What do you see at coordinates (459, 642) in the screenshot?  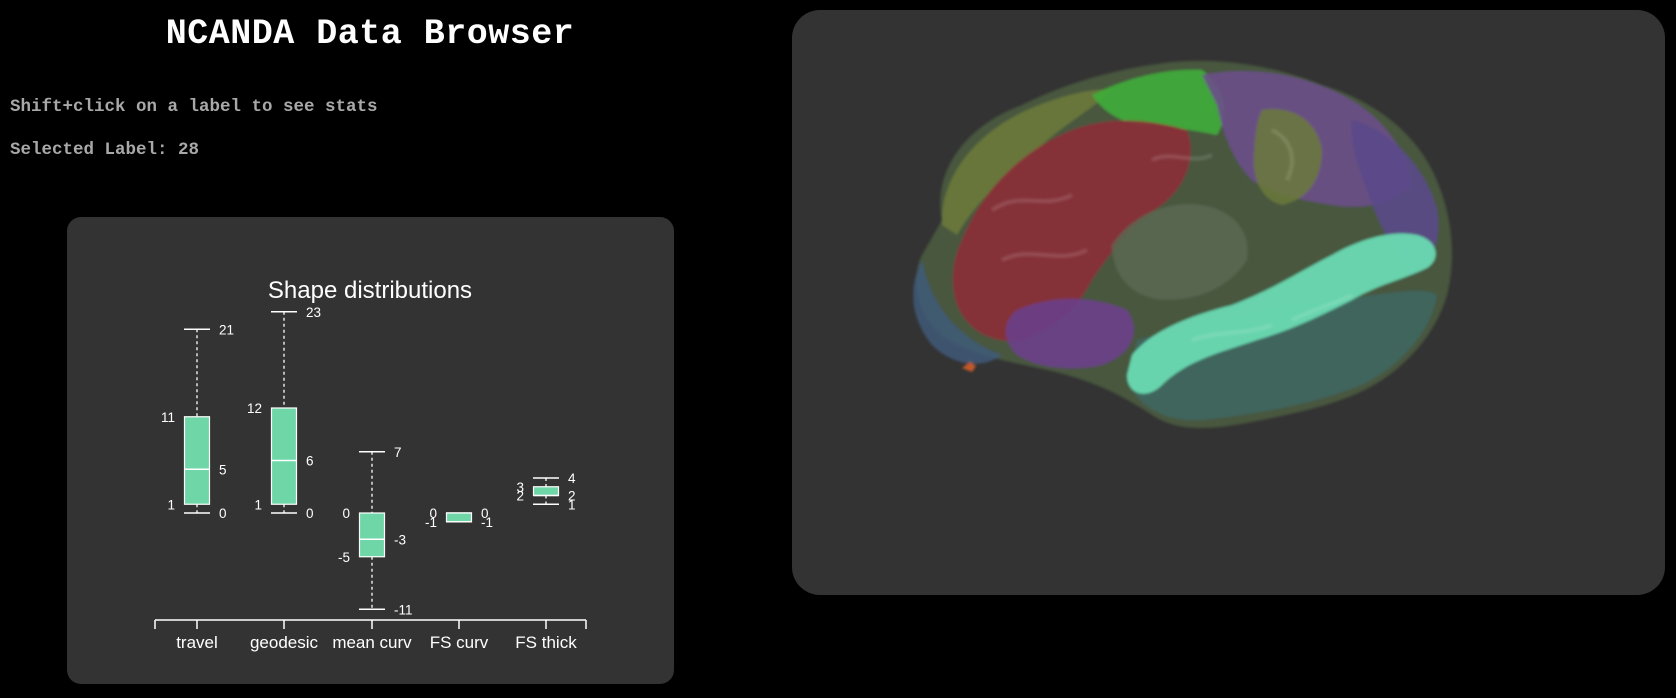 I see `x-tick-label: FS curv` at bounding box center [459, 642].